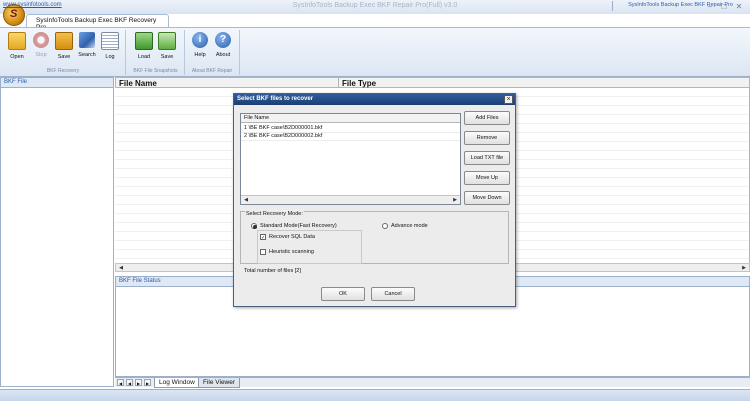  Describe the element at coordinates (129, 382) in the screenshot. I see `prev-page-icon: ◀` at that location.